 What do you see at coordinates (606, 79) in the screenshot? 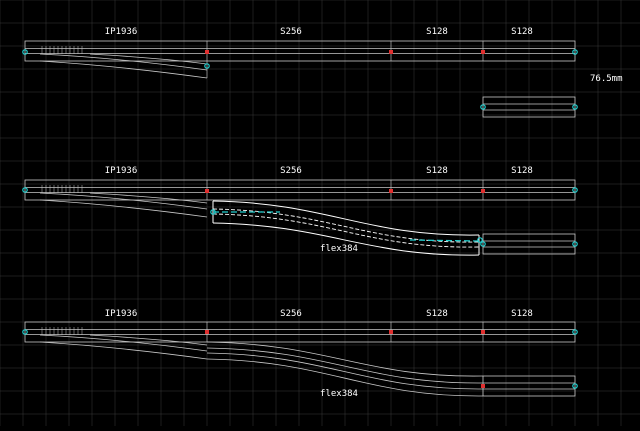
I see `offset-dimension-label: 76.5mm` at bounding box center [606, 79].